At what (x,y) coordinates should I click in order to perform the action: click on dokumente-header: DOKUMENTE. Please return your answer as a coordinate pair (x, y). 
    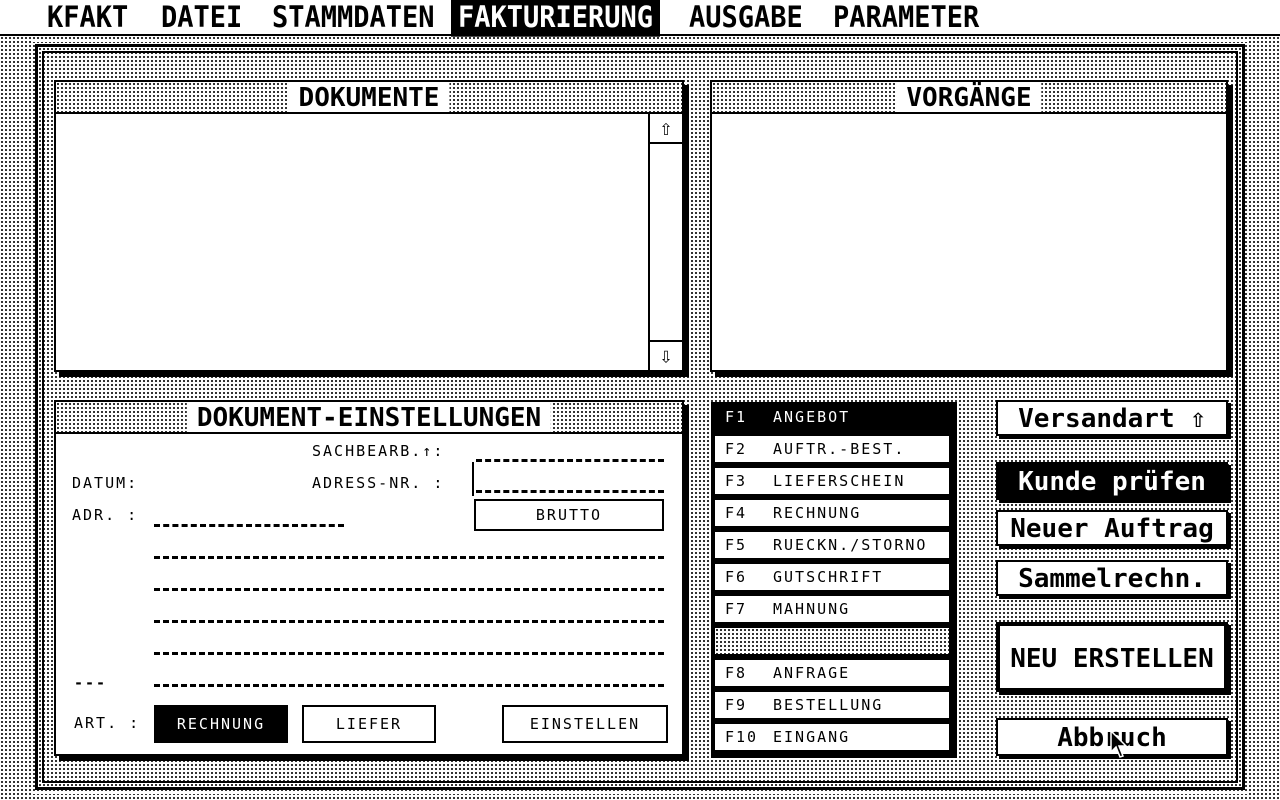
    Looking at the image, I should click on (369, 98).